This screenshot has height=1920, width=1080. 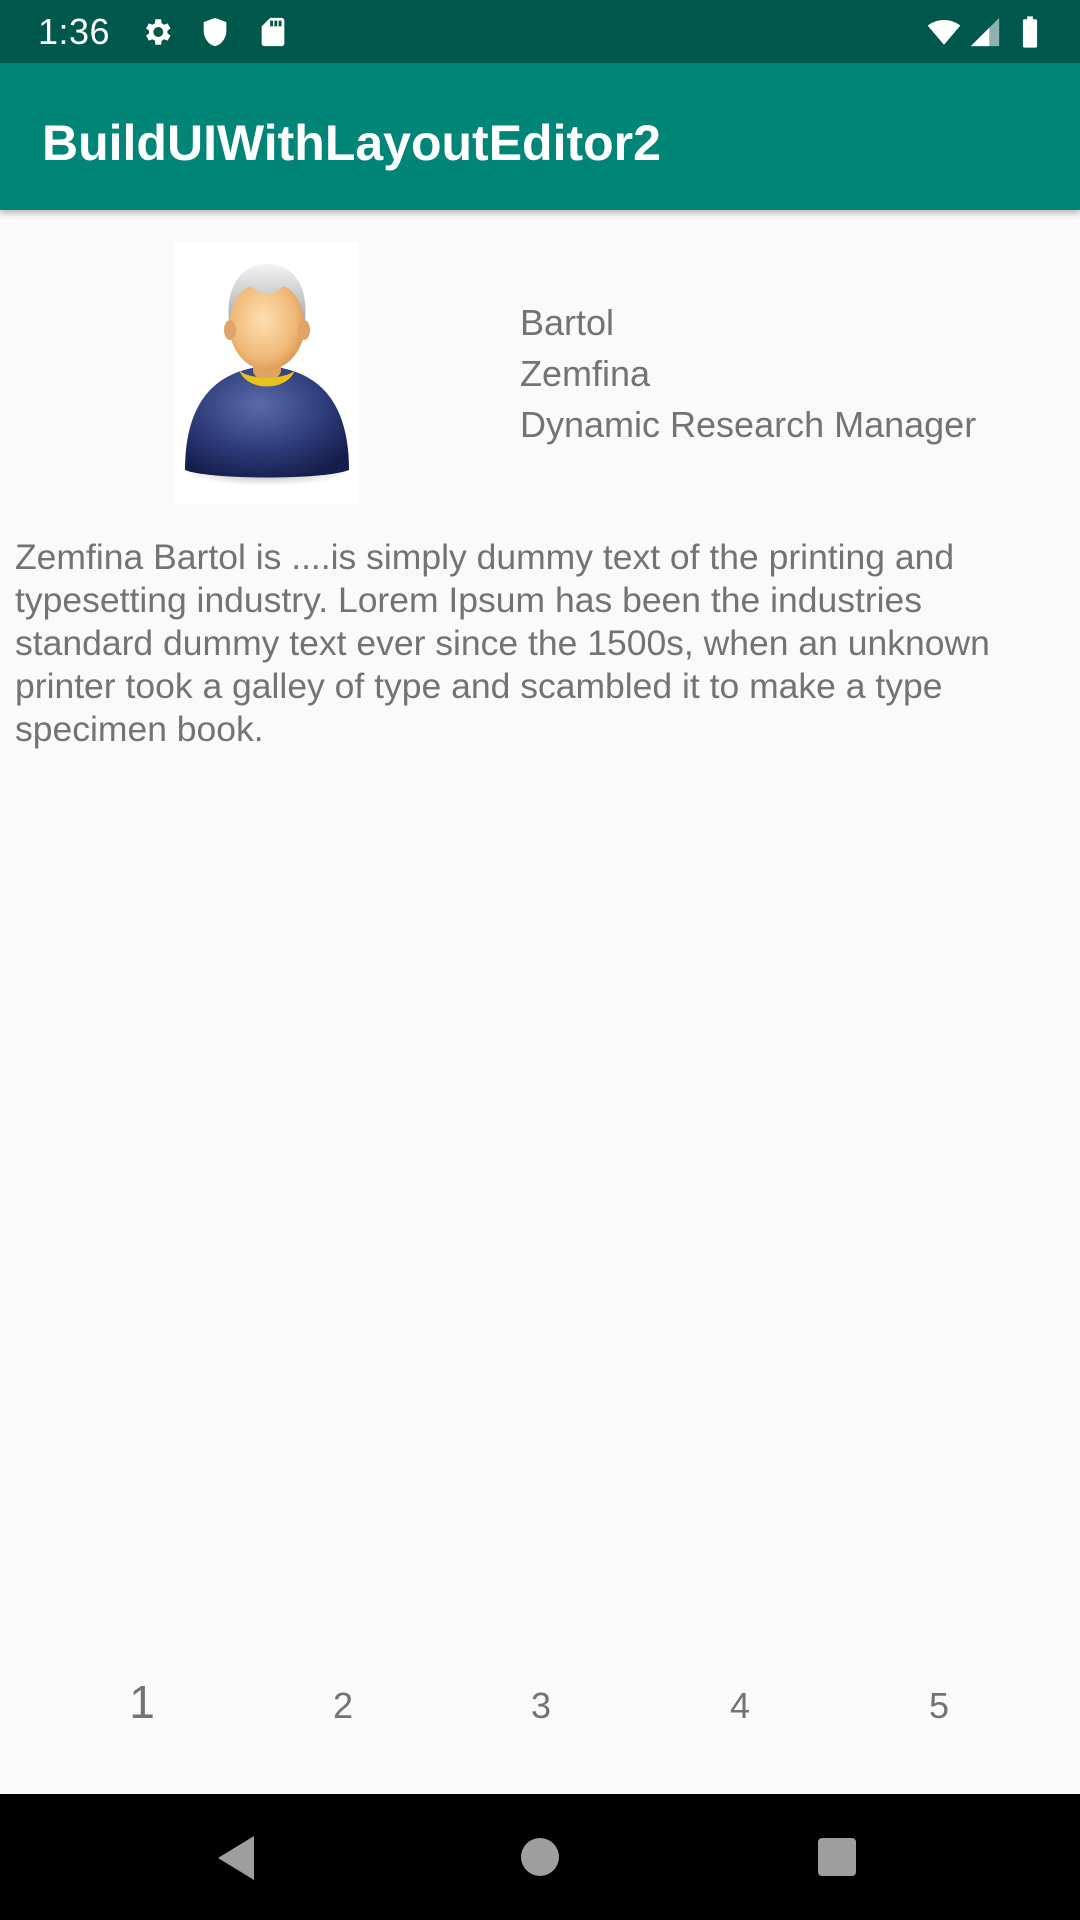 What do you see at coordinates (1030, 32) in the screenshot?
I see `battery-icon` at bounding box center [1030, 32].